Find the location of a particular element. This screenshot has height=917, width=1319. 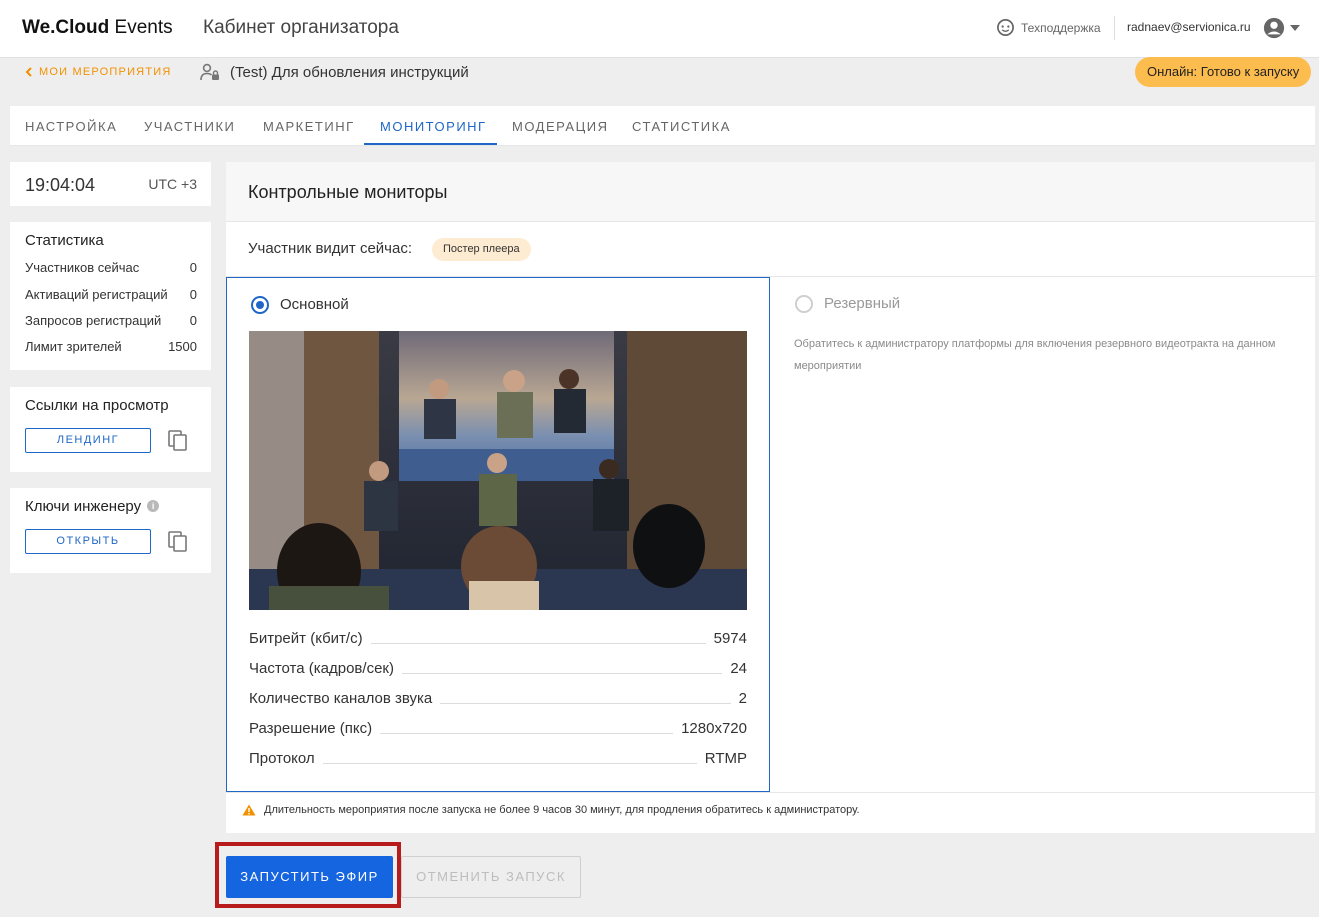

metric-value: RTMP is located at coordinates (725, 758).